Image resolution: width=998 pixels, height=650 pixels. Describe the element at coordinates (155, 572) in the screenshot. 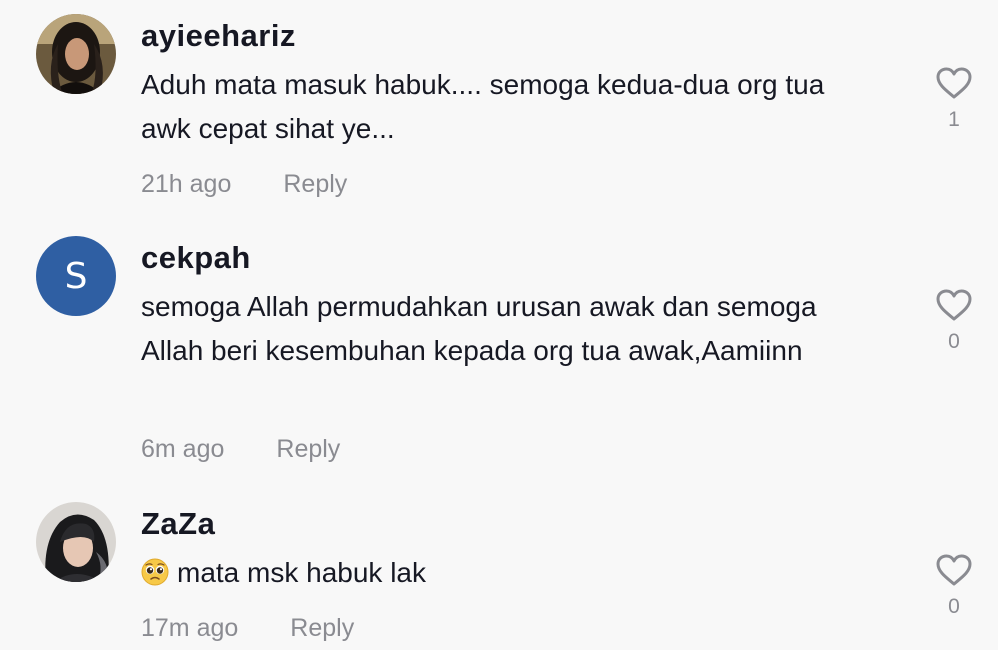

I see `pleading-face-emoji-icon` at that location.